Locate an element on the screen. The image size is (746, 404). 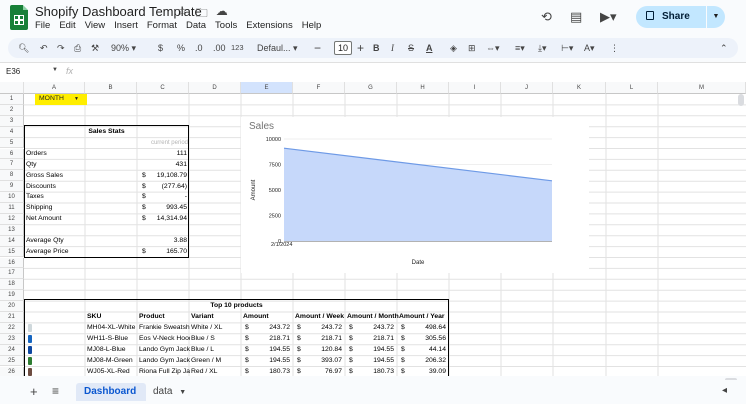
more-formats-button: 123 is located at coordinates (237, 48).